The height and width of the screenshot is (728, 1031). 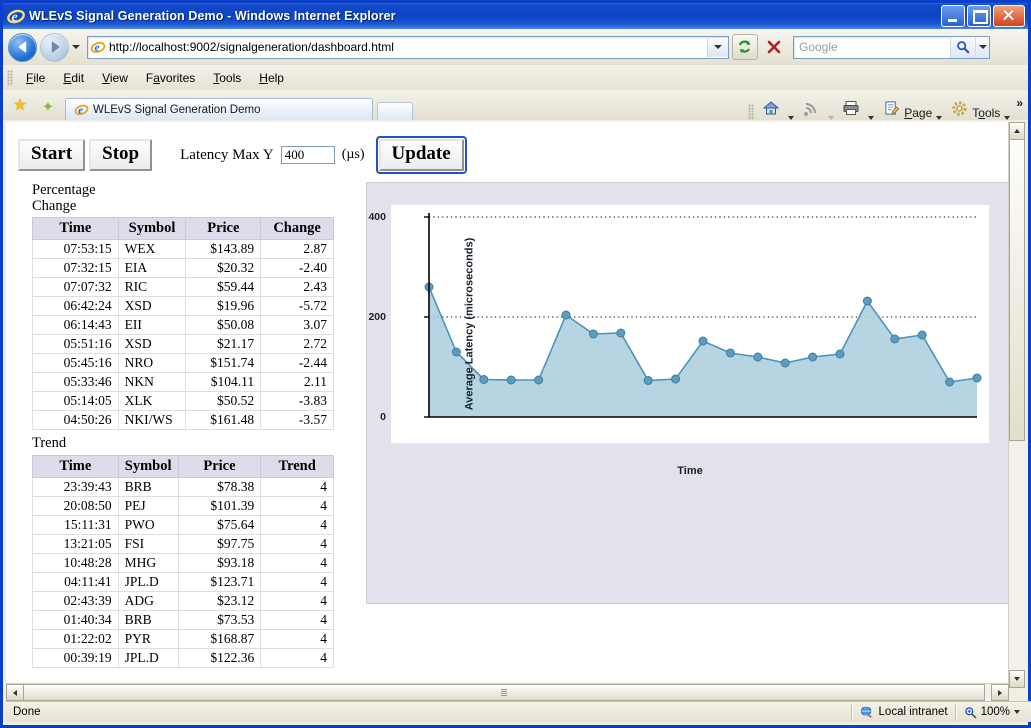 I want to click on table-cell: PWO, so click(x=148, y=524).